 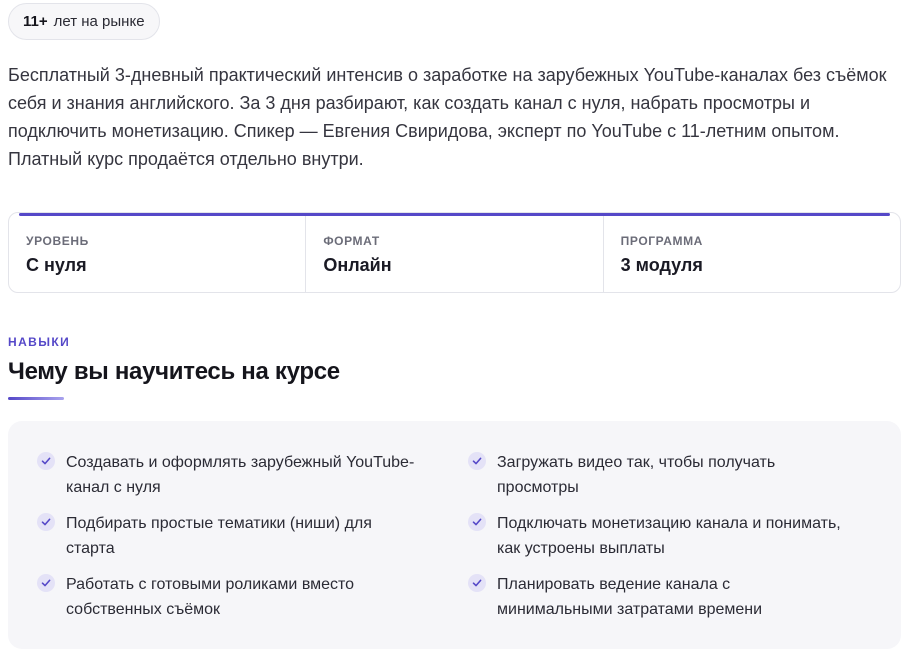 What do you see at coordinates (57, 241) in the screenshot?
I see `stat-label: УРОВЕНЬ` at bounding box center [57, 241].